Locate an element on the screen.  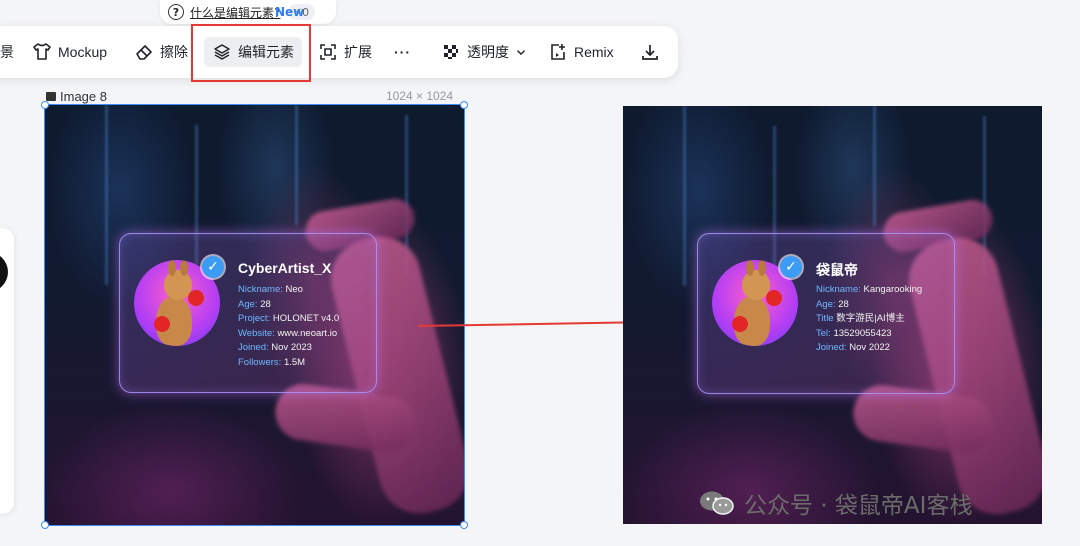
toolbar-item-truncated-label: 景 is located at coordinates (7, 52).